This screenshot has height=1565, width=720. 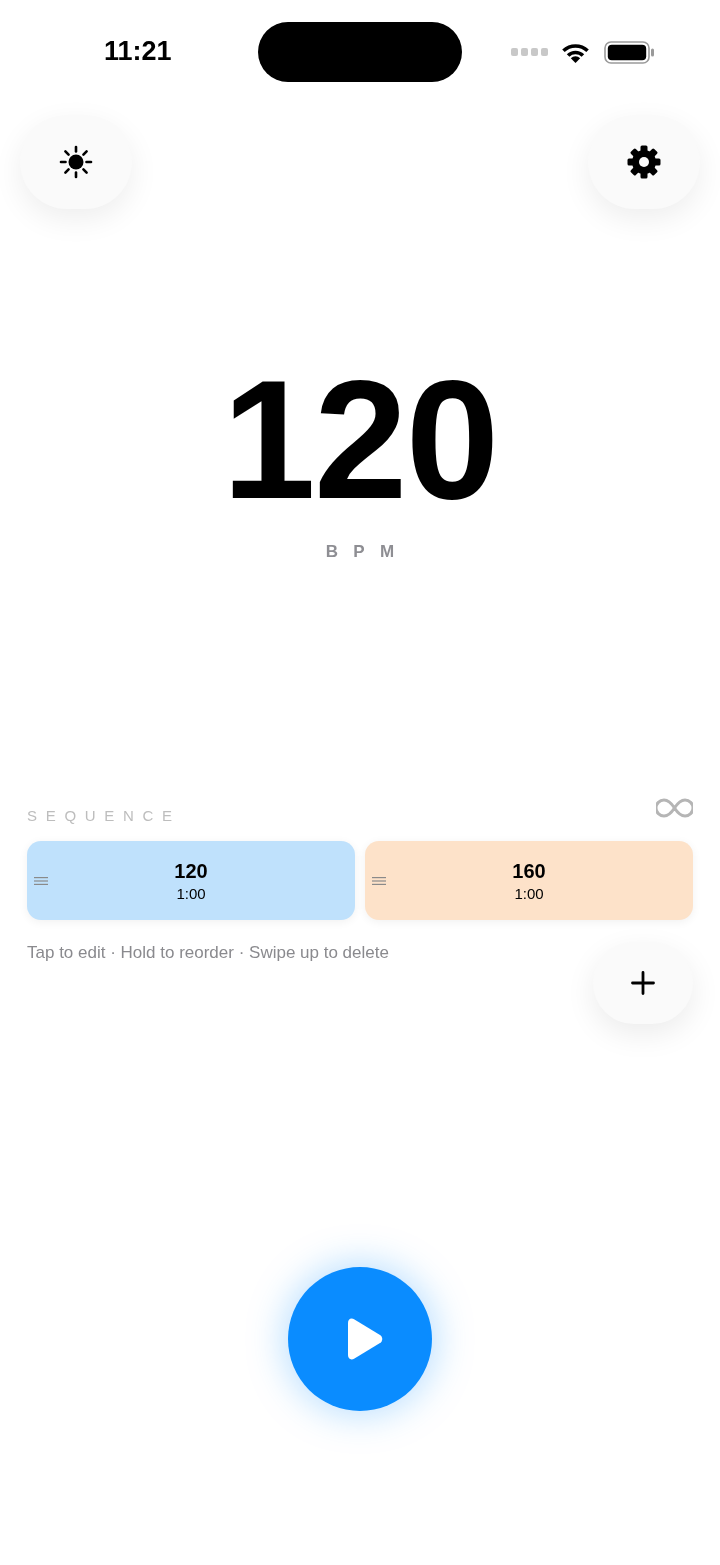 What do you see at coordinates (138, 50) in the screenshot?
I see `status-time: 11:21` at bounding box center [138, 50].